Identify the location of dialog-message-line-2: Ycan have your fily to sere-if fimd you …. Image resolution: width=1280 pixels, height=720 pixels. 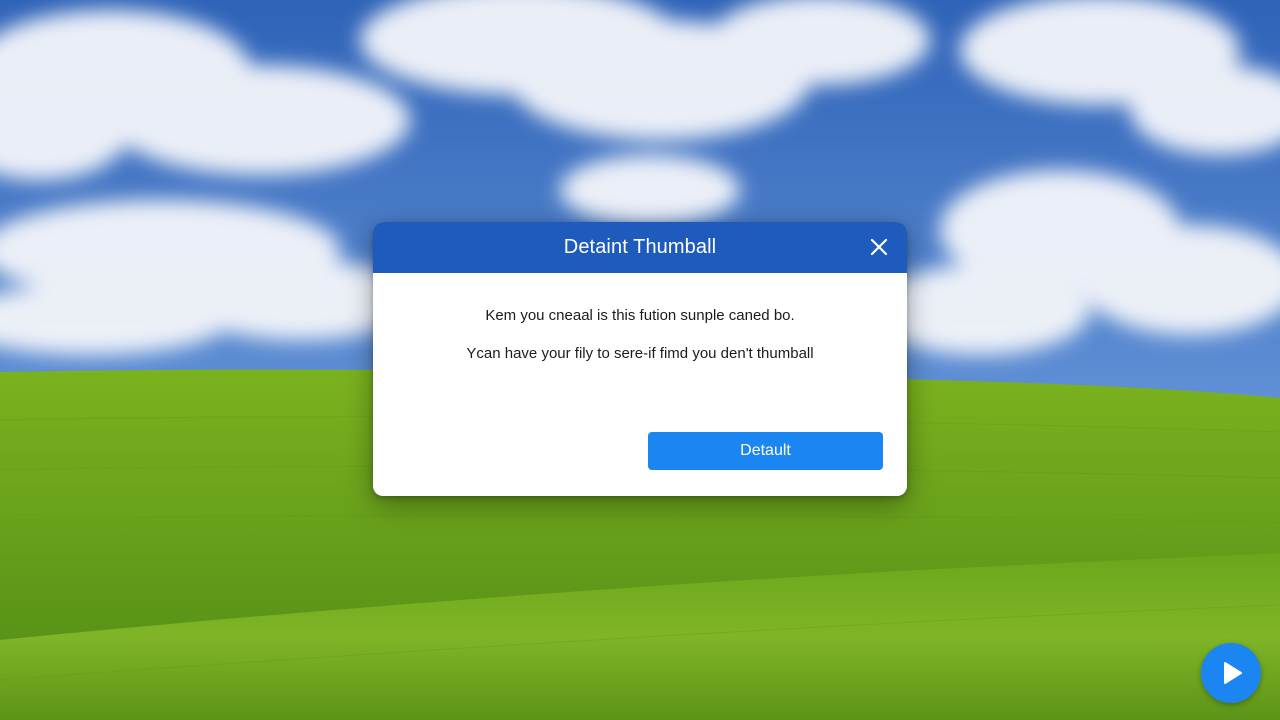
(640, 353).